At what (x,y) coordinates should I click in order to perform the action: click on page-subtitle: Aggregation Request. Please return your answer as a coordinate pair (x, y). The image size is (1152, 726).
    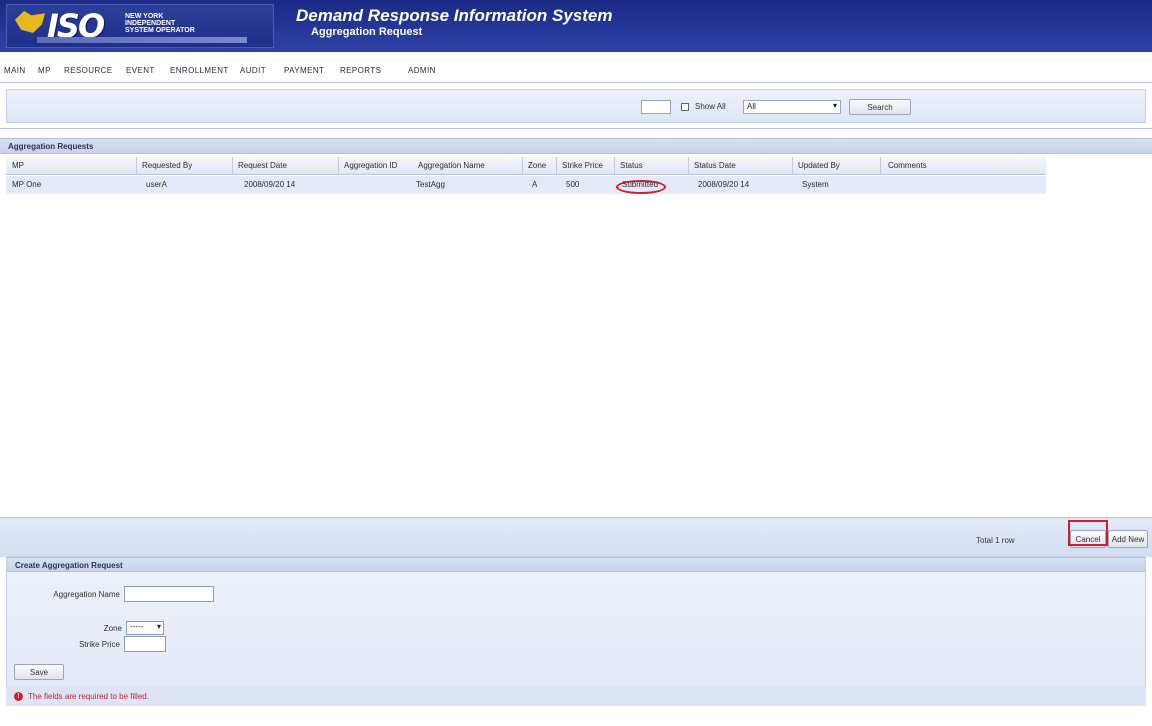
    Looking at the image, I should click on (367, 32).